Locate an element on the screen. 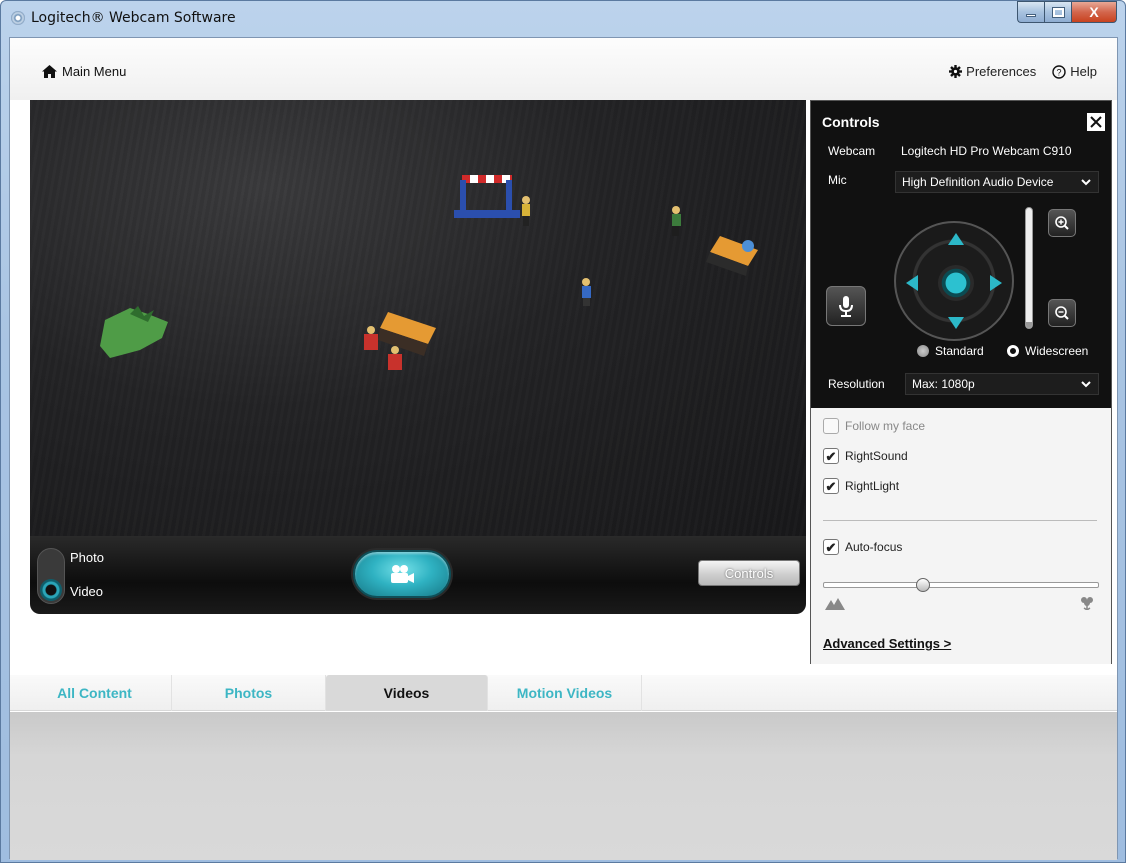 This screenshot has width=1126, height=863. maximize-icon is located at coordinates (1058, 12).